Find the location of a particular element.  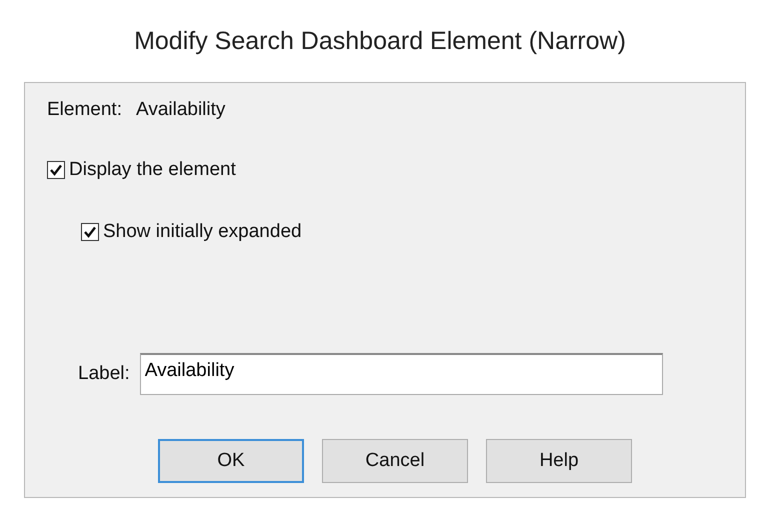

element-label: Element: is located at coordinates (84, 110).